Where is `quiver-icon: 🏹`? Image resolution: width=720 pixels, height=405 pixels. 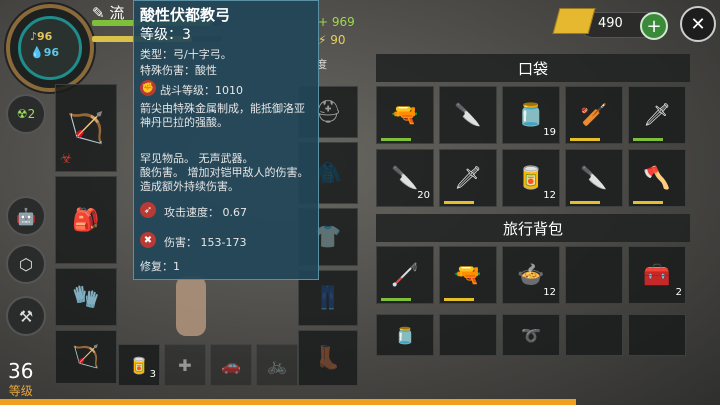
quiver-icon: 🏹 is located at coordinates (86, 357).